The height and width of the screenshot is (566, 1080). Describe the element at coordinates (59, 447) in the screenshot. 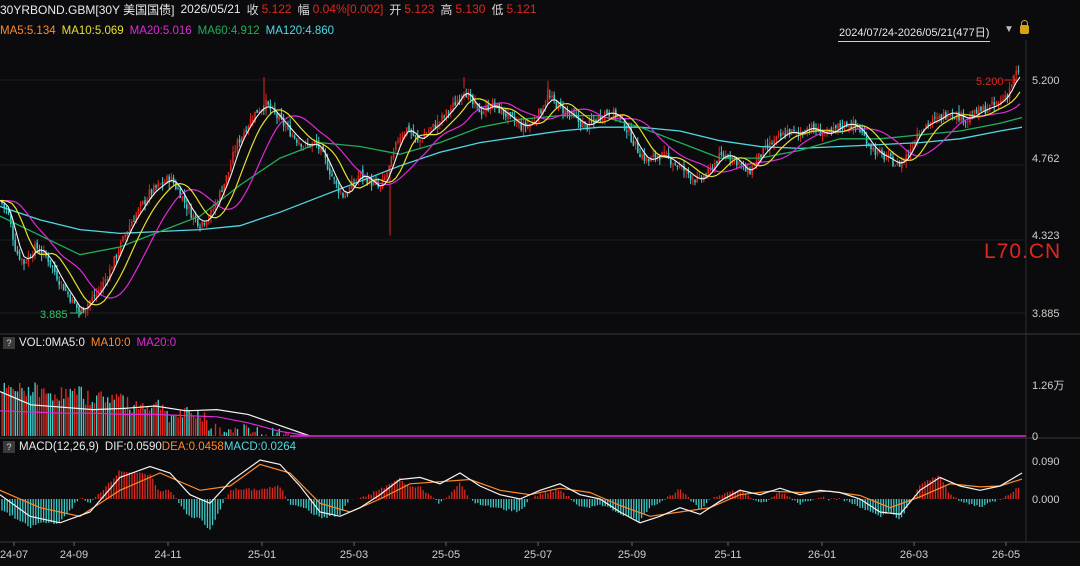

I see `macd-title: MACD(12,26,9)` at that location.